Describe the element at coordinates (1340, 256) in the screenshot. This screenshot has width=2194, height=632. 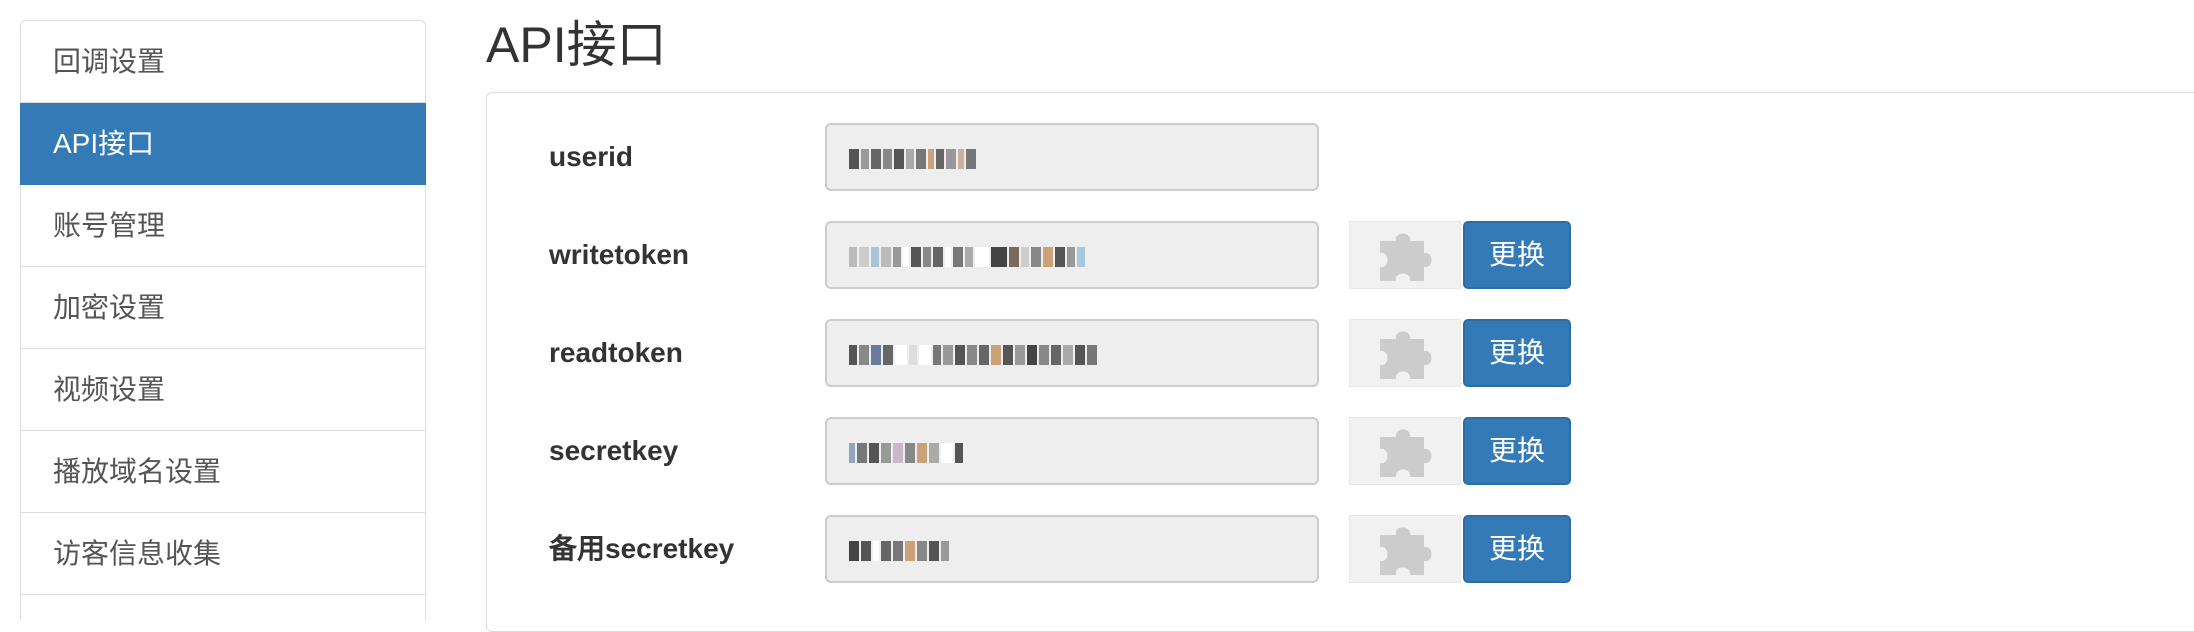
I see `form-row-writetoken: writetoken 更换` at that location.